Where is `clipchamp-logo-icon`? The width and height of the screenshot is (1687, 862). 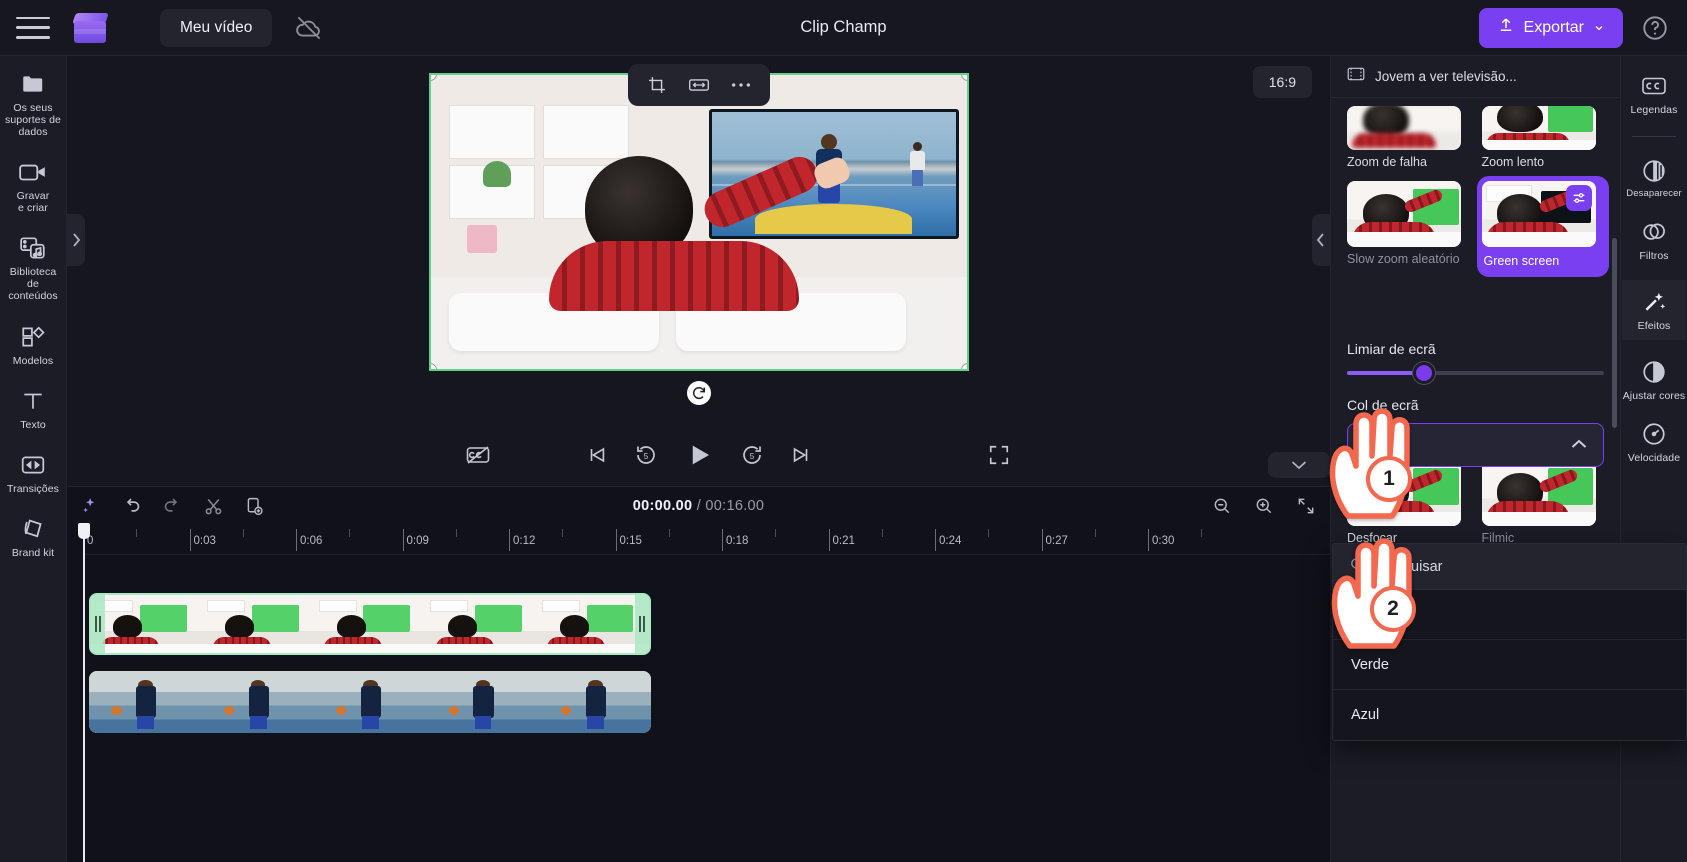 clipchamp-logo-icon is located at coordinates (92, 28).